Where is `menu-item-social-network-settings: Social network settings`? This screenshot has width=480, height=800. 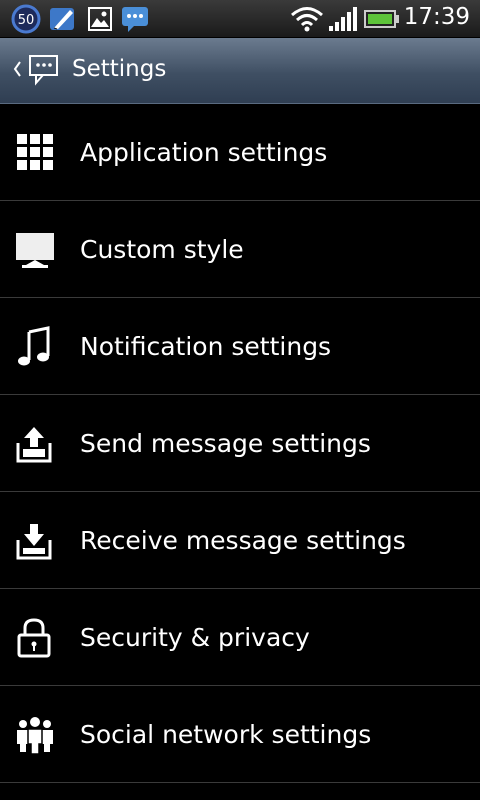
menu-item-social-network-settings: Social network settings is located at coordinates (240, 734).